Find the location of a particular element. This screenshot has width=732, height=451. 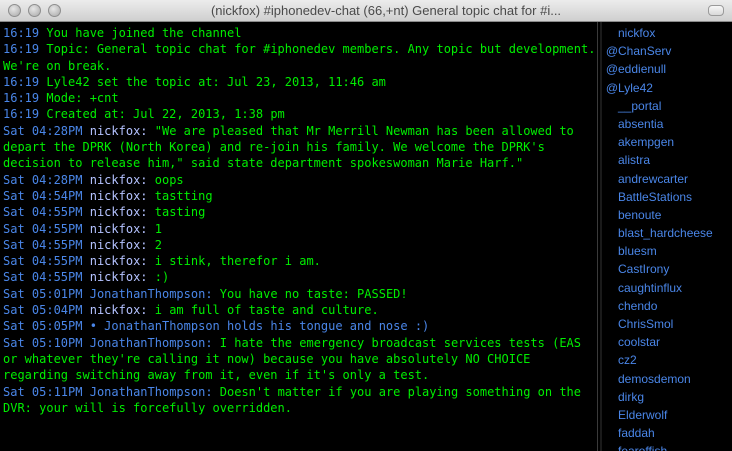

user-name: eddienull is located at coordinates (642, 69).